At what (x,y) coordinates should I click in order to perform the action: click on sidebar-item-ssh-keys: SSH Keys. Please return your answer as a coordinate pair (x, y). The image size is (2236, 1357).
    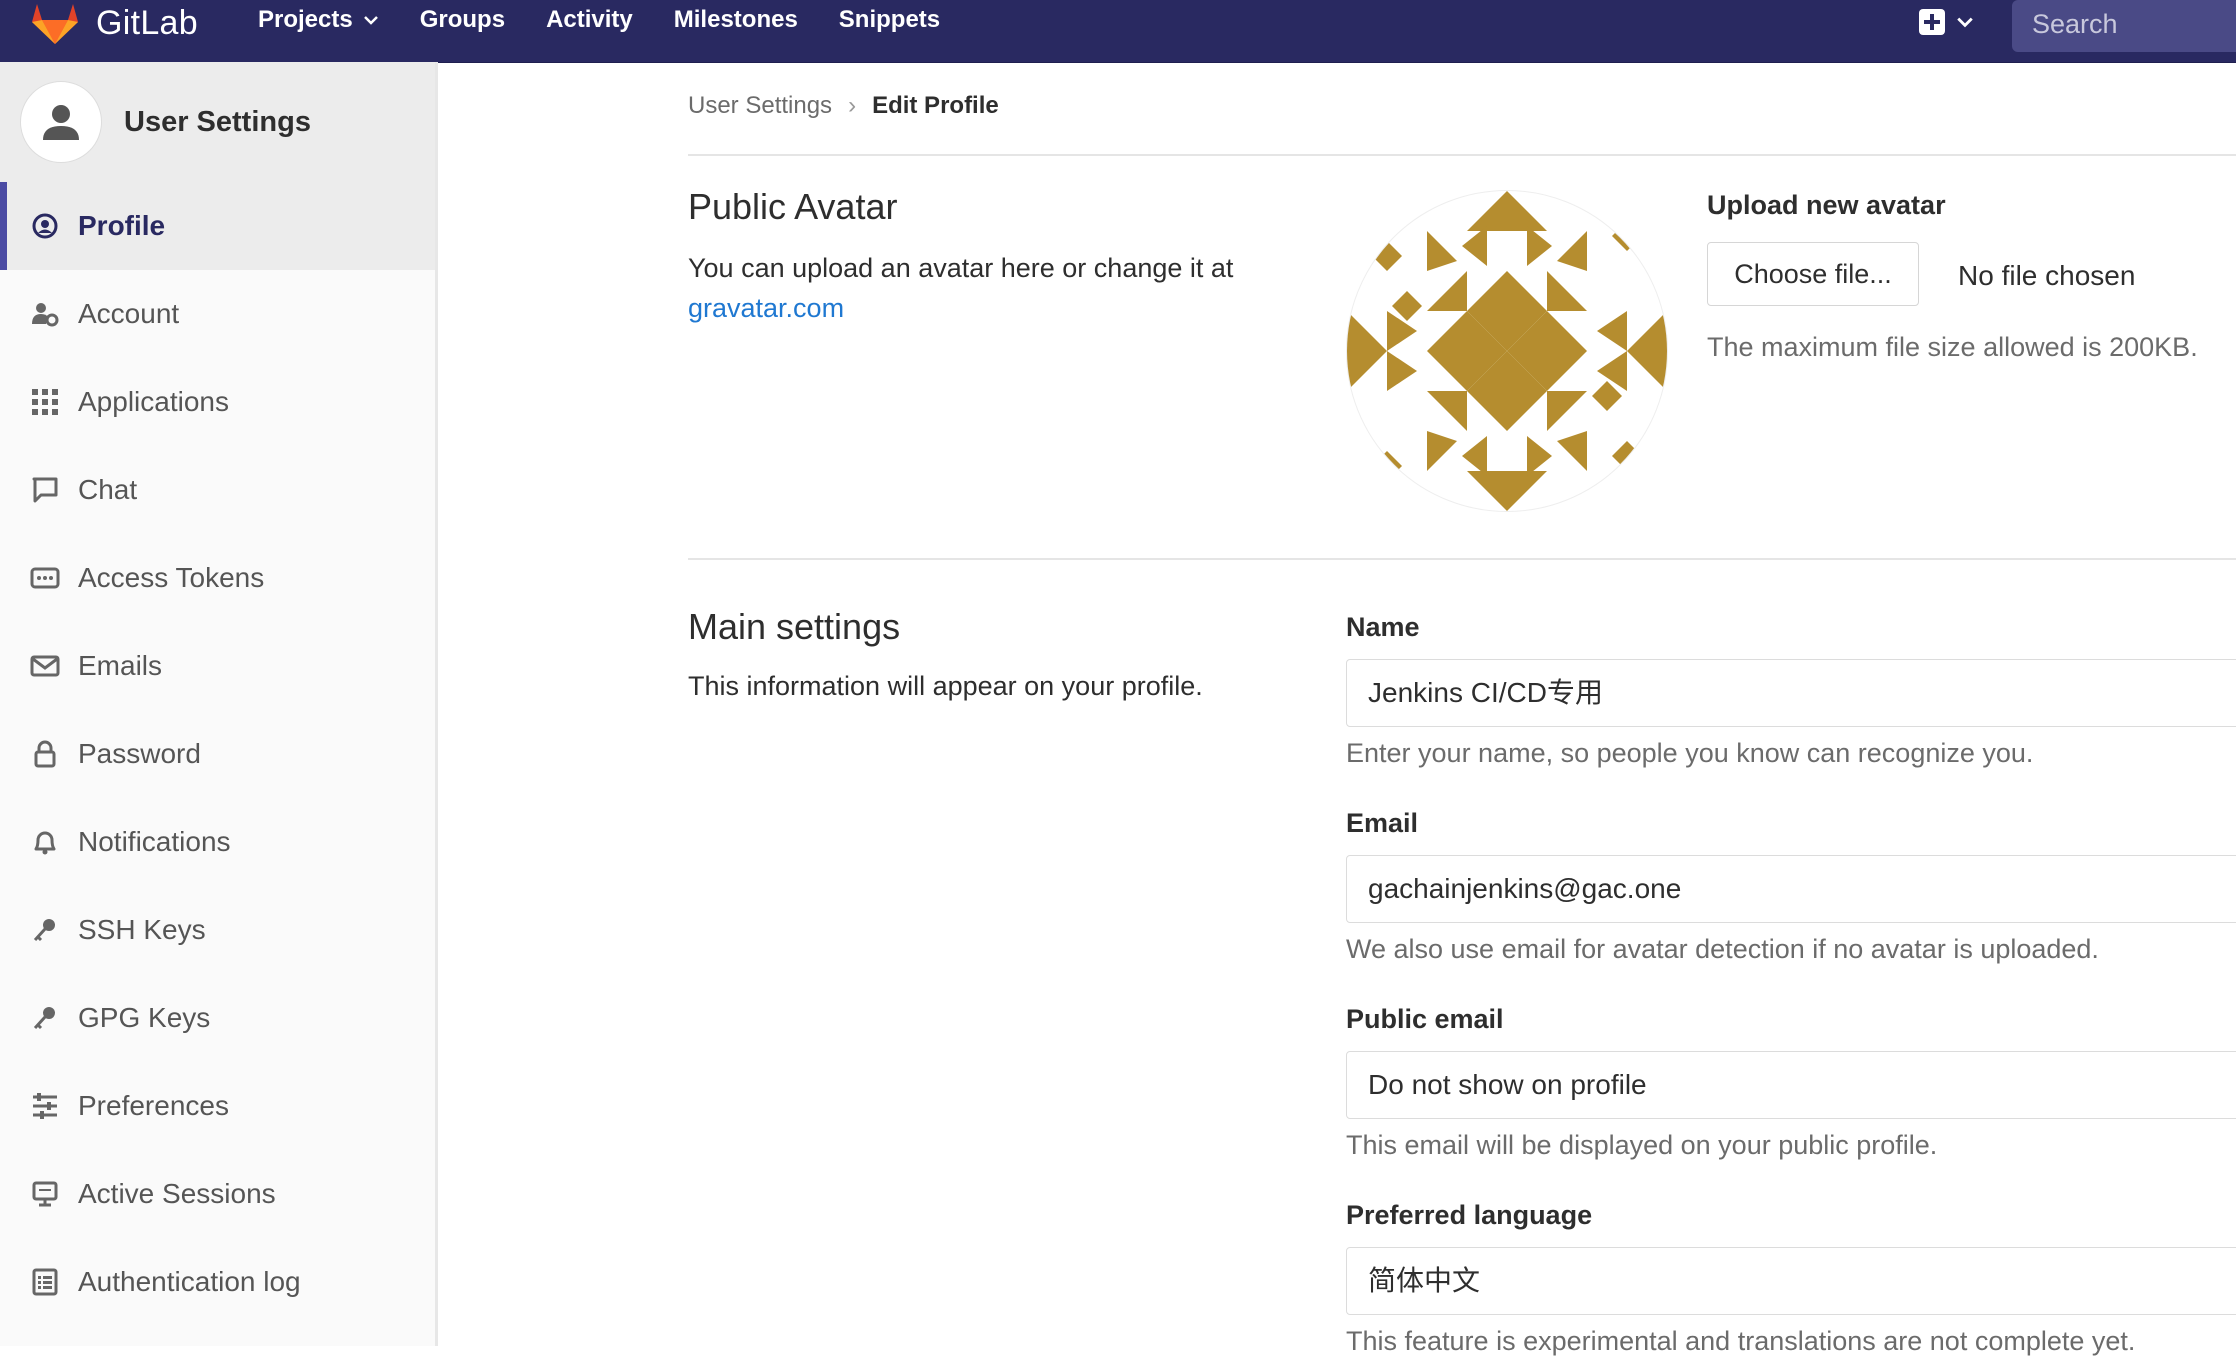
    Looking at the image, I should click on (217, 930).